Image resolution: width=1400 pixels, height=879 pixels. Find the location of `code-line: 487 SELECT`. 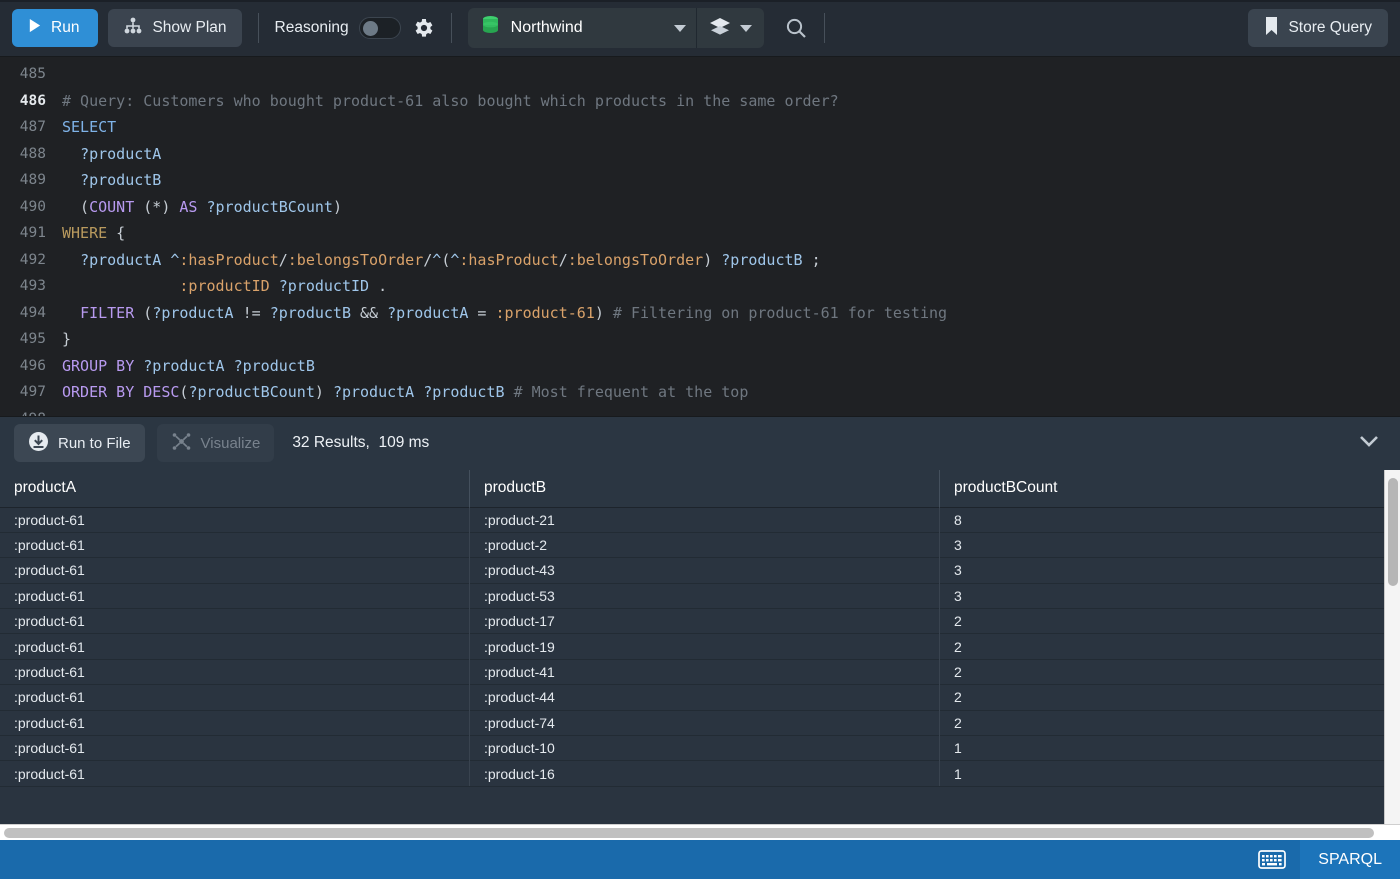

code-line: 487 SELECT is located at coordinates (700, 127).